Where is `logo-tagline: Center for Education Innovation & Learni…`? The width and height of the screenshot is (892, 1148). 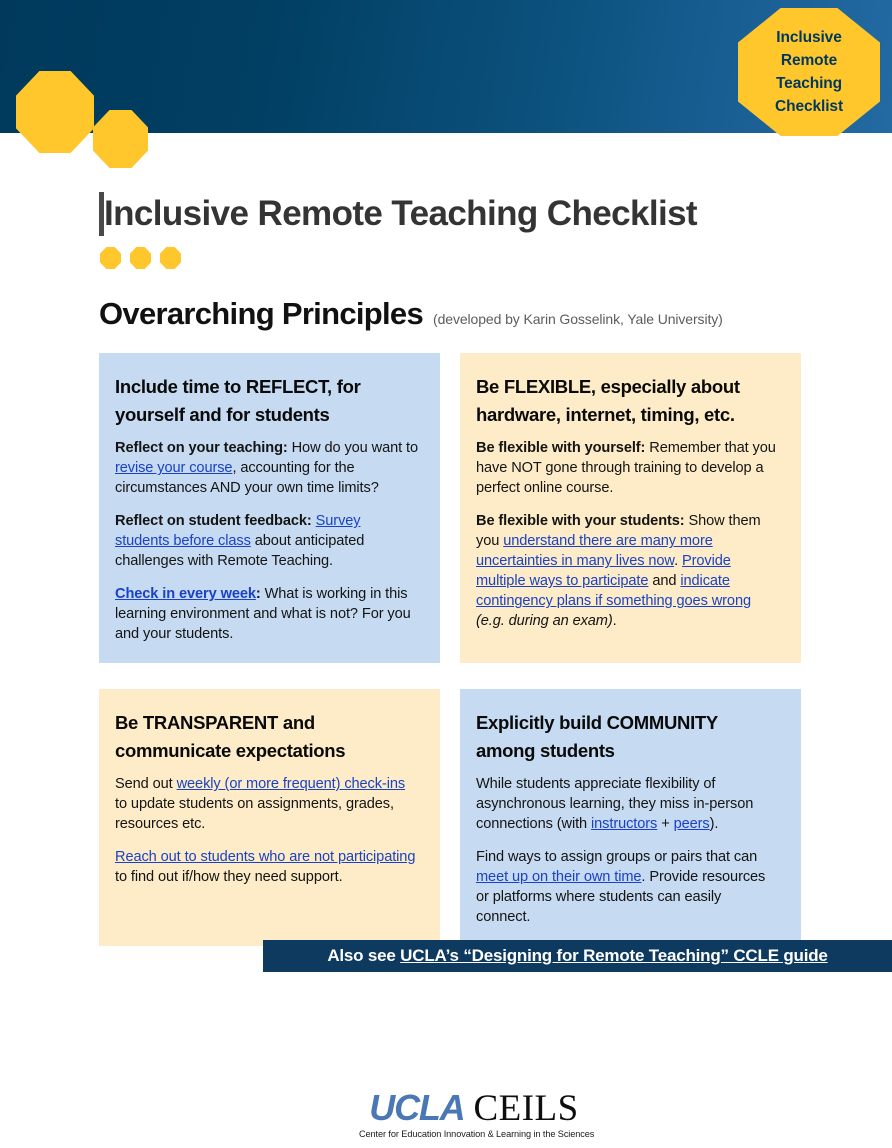 logo-tagline: Center for Education Innovation & Learni… is located at coordinates (477, 1134).